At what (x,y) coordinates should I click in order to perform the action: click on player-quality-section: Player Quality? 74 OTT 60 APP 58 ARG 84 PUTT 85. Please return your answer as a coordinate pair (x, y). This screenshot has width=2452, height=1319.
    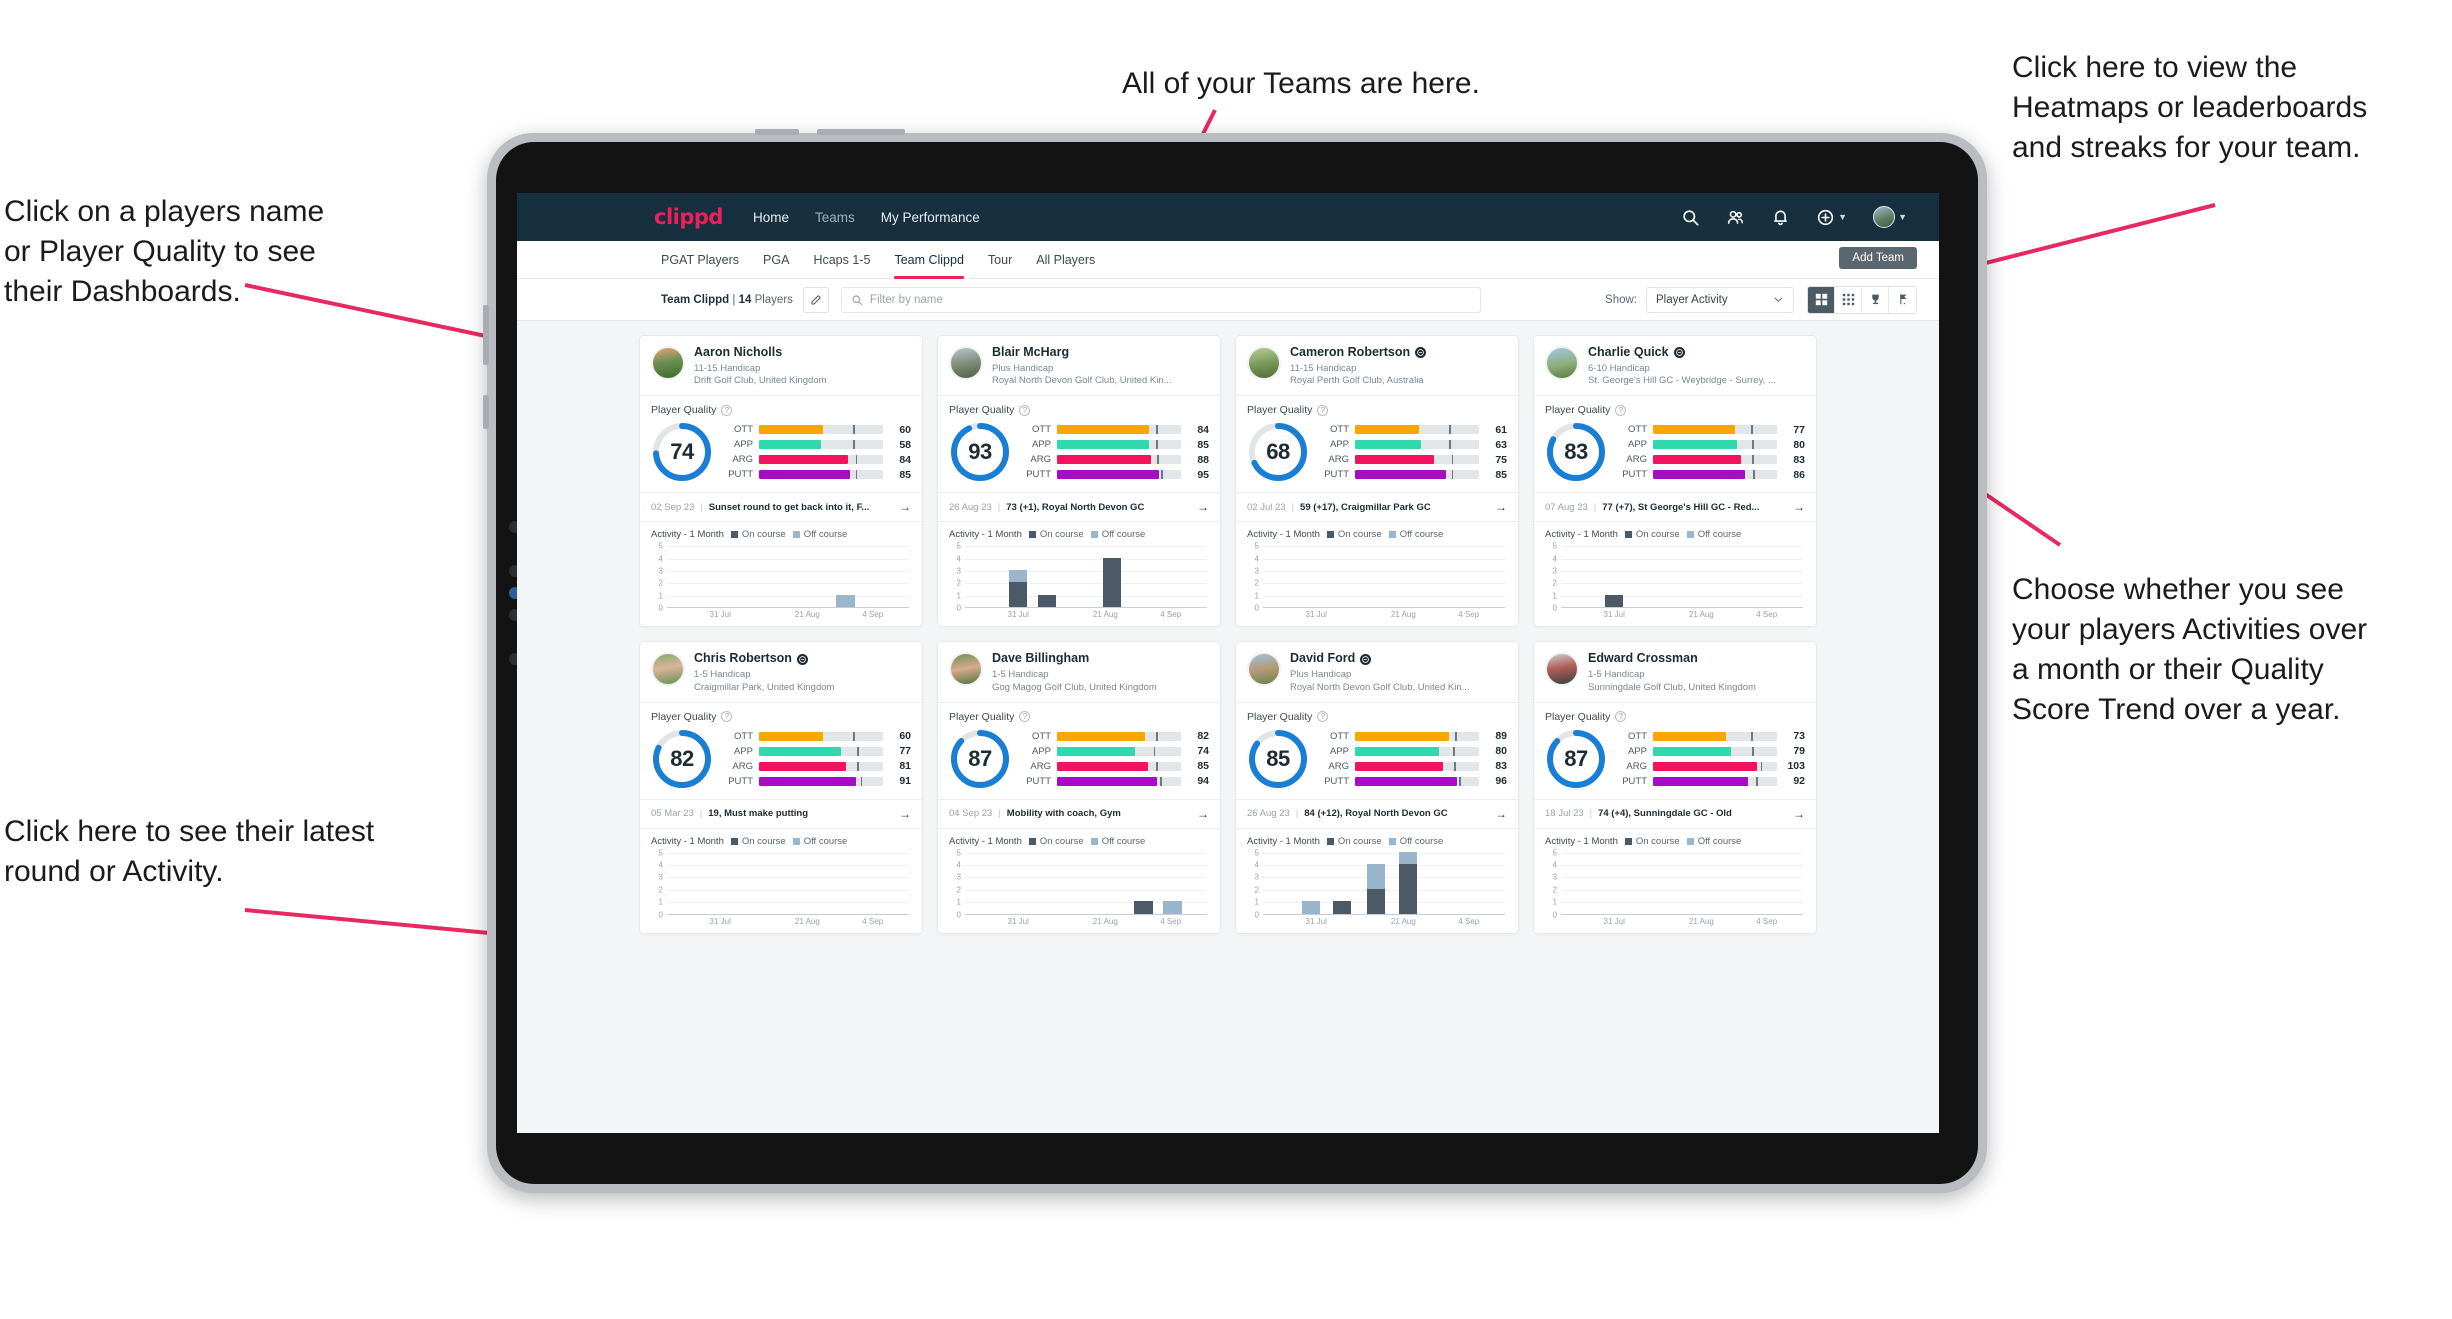
    Looking at the image, I should click on (781, 443).